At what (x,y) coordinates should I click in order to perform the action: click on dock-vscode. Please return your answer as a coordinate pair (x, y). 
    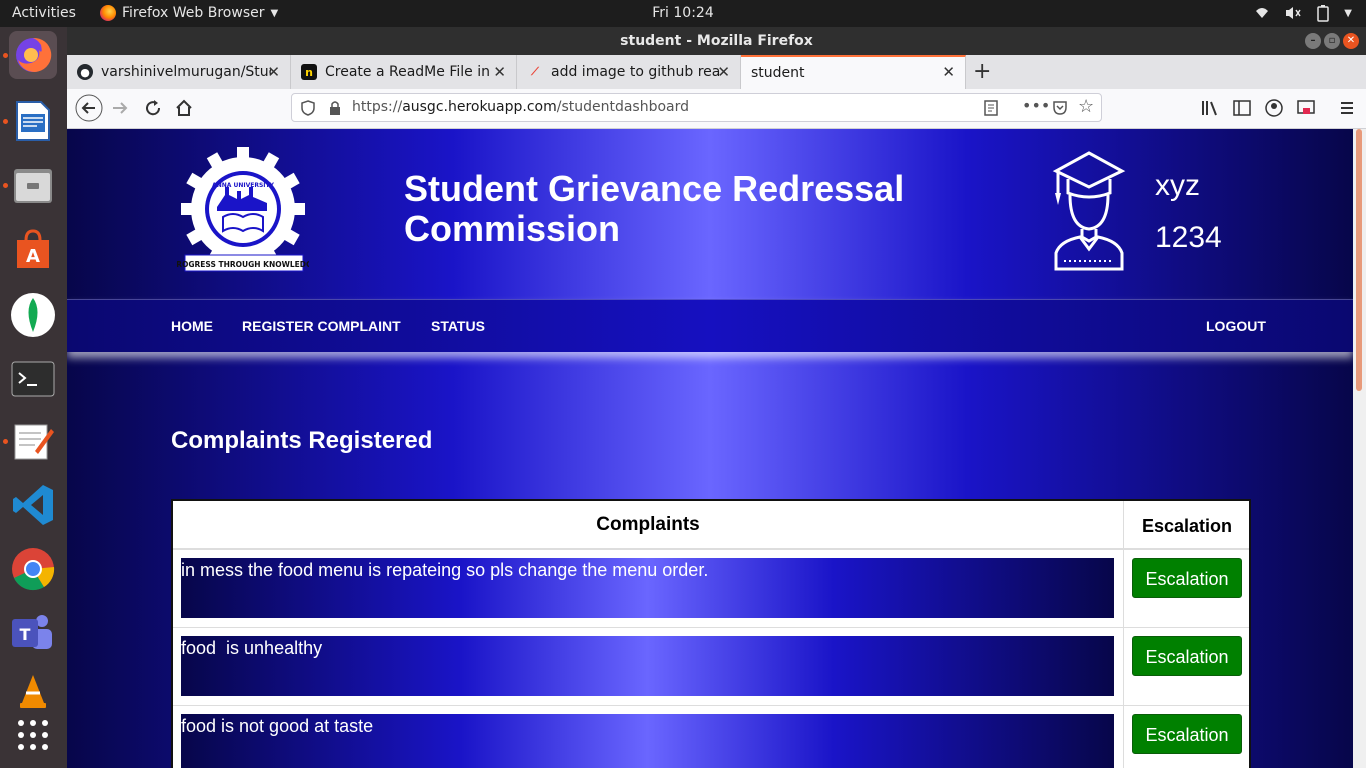
    Looking at the image, I should click on (33, 505).